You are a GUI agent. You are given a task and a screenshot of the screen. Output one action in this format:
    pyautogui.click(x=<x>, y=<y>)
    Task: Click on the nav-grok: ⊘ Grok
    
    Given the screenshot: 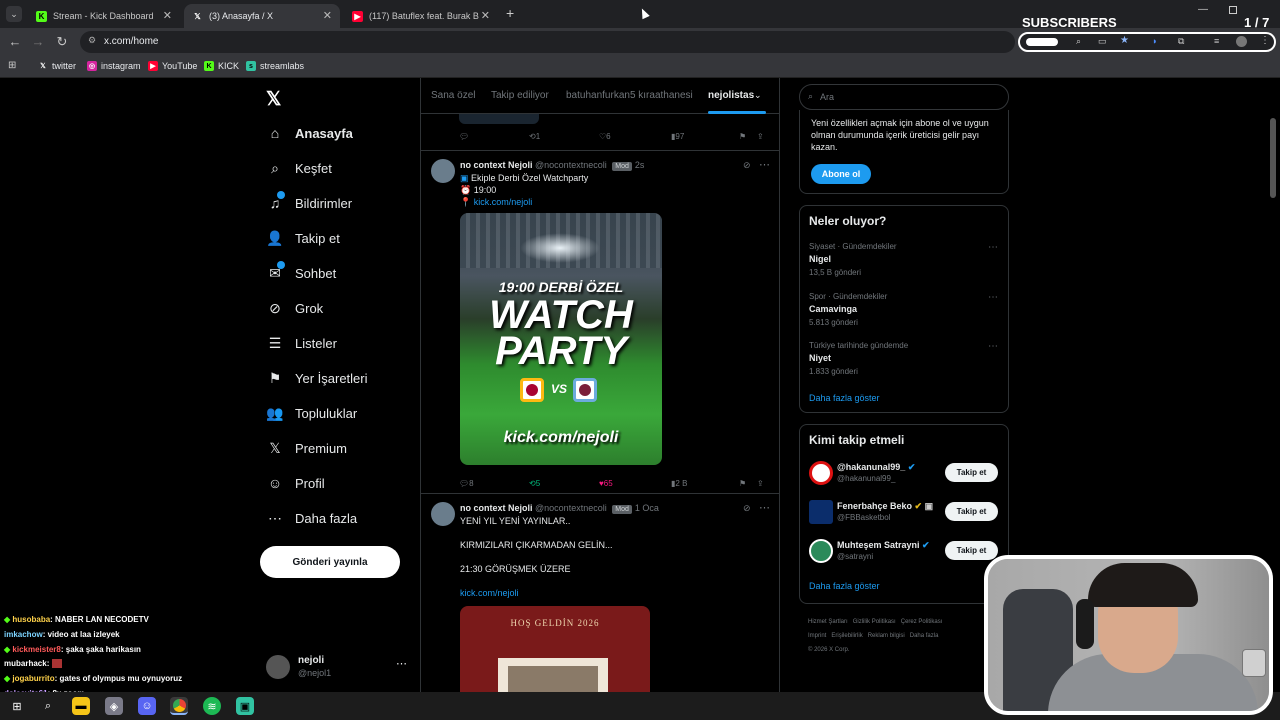 What is the action you would take?
    pyautogui.click(x=294, y=308)
    